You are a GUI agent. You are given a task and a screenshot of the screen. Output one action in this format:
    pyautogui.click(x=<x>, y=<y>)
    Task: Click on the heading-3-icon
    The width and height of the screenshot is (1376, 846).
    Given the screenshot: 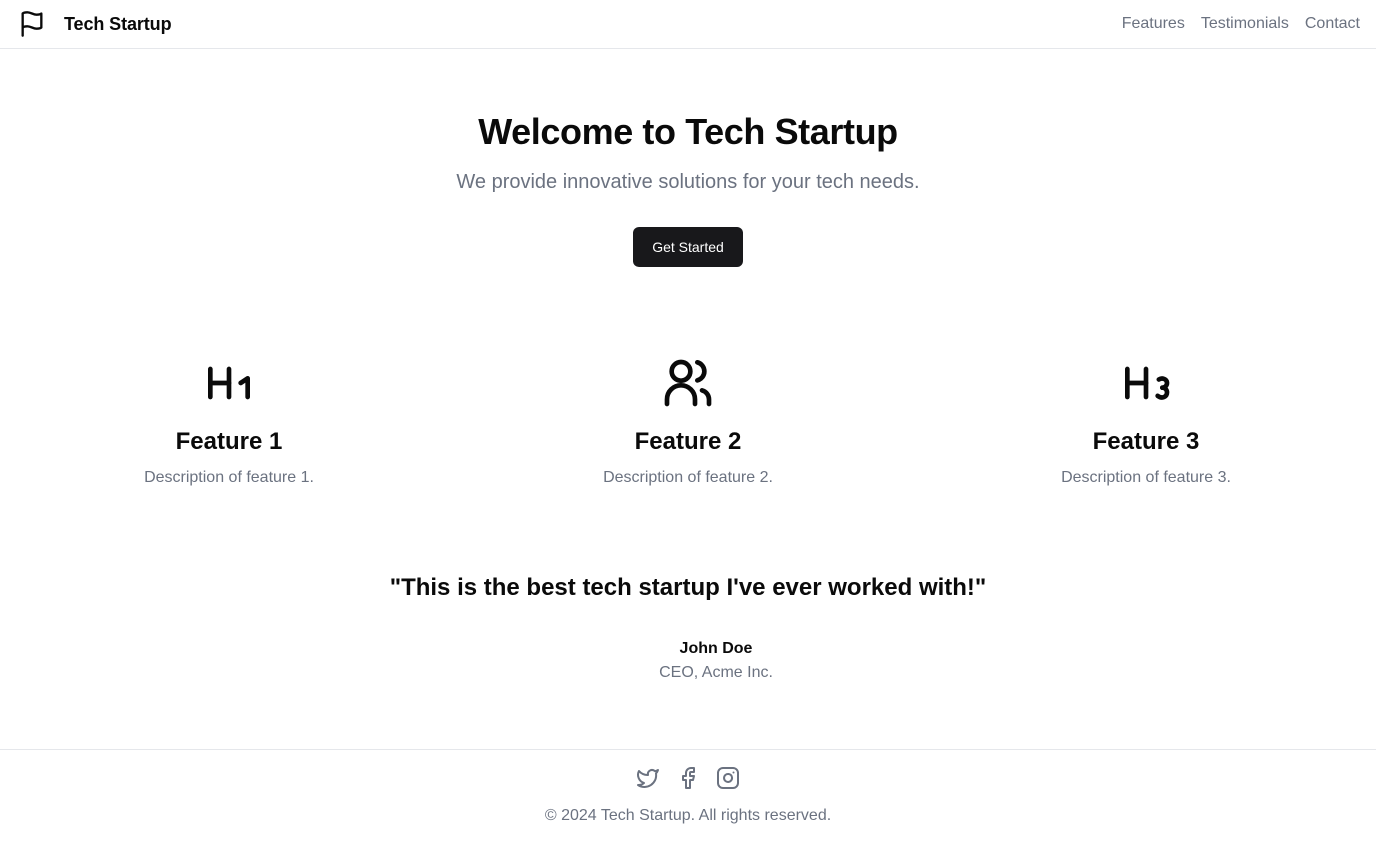 What is the action you would take?
    pyautogui.click(x=1147, y=383)
    